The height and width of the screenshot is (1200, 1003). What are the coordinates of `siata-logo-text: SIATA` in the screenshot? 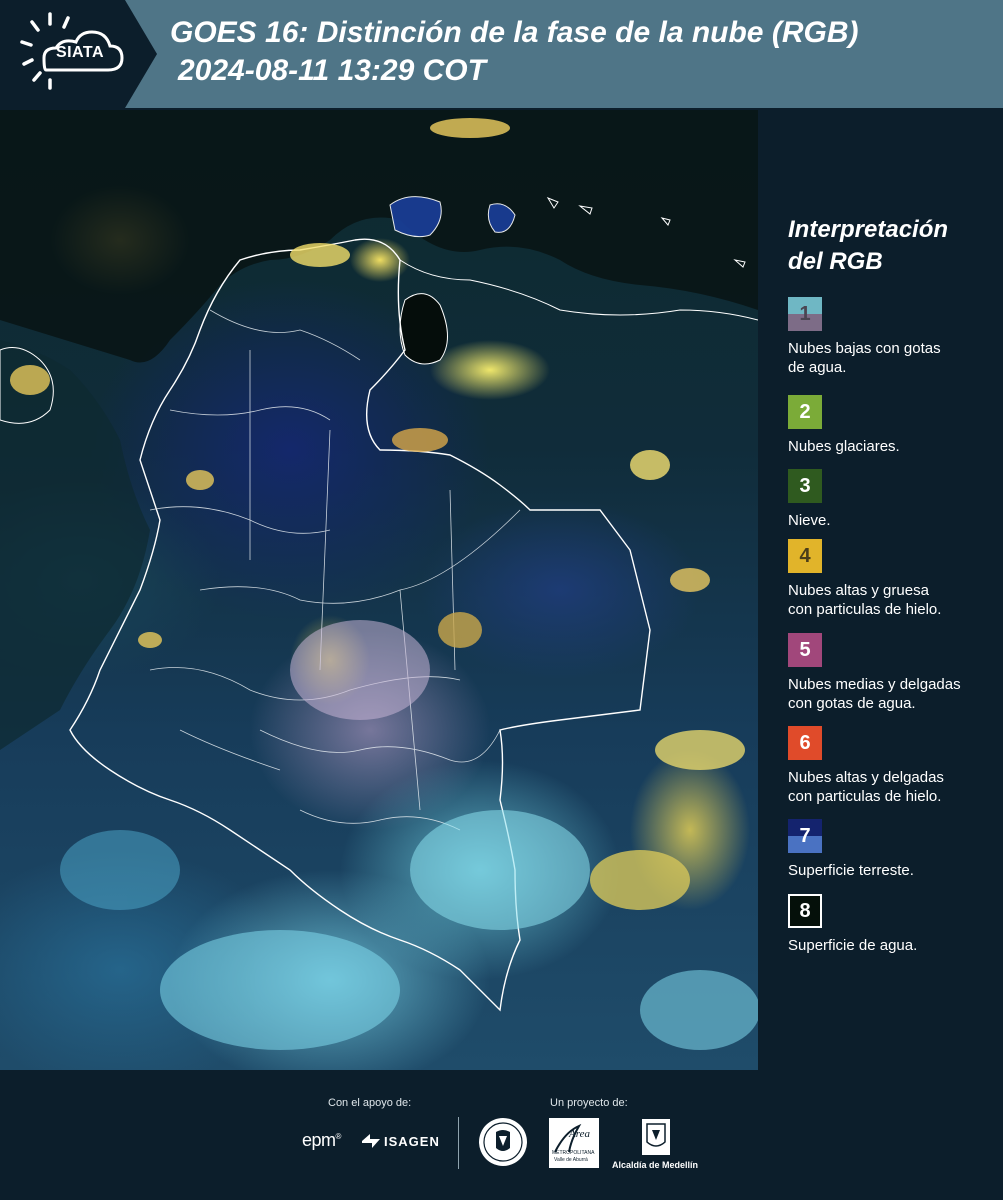 It's located at (80, 52).